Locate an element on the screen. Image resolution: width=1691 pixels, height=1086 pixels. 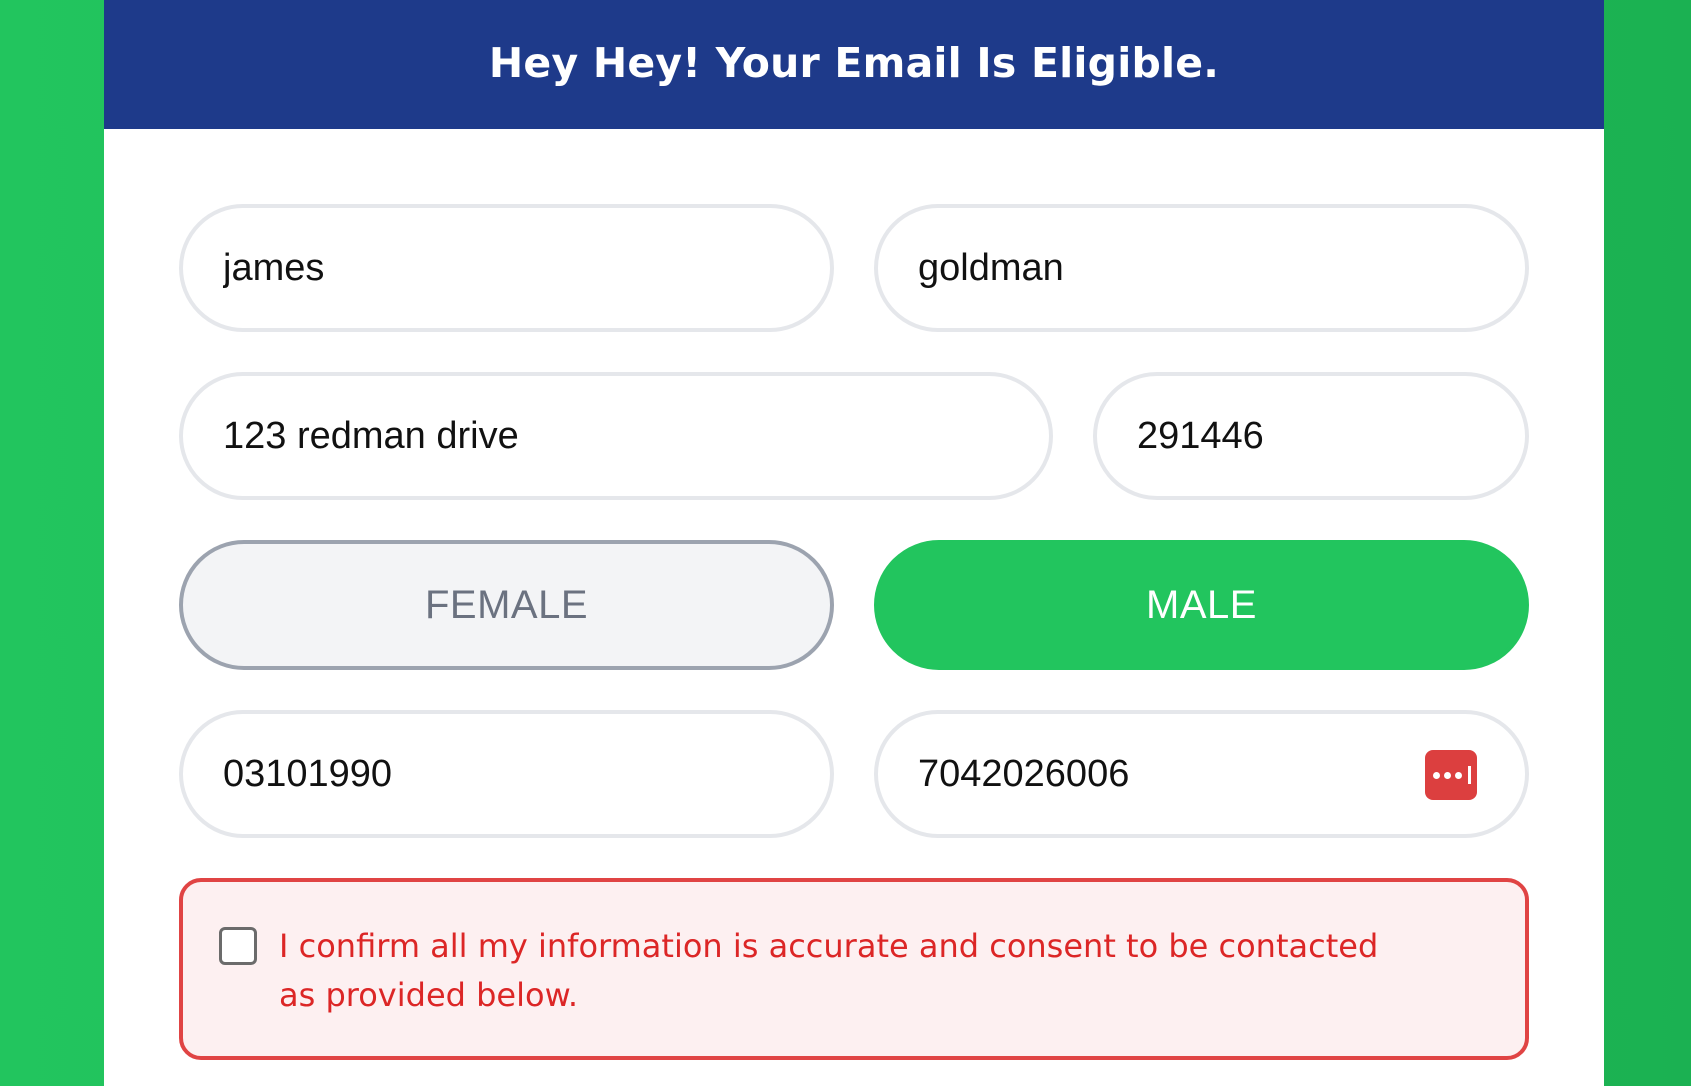
header-banner: Hey Hey! Your Email Is Eligible. is located at coordinates (854, 64).